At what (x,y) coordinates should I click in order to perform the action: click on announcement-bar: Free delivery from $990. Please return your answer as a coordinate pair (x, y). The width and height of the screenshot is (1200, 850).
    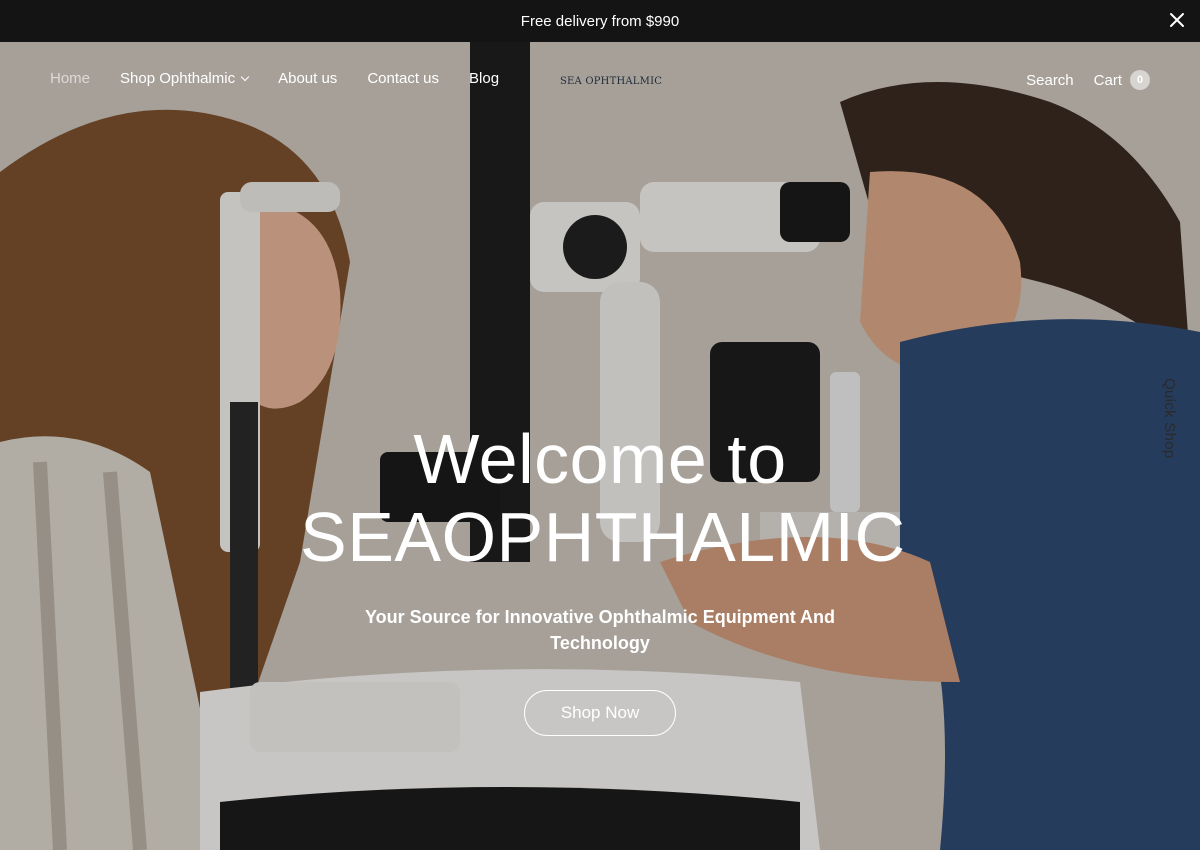
    Looking at the image, I should click on (600, 21).